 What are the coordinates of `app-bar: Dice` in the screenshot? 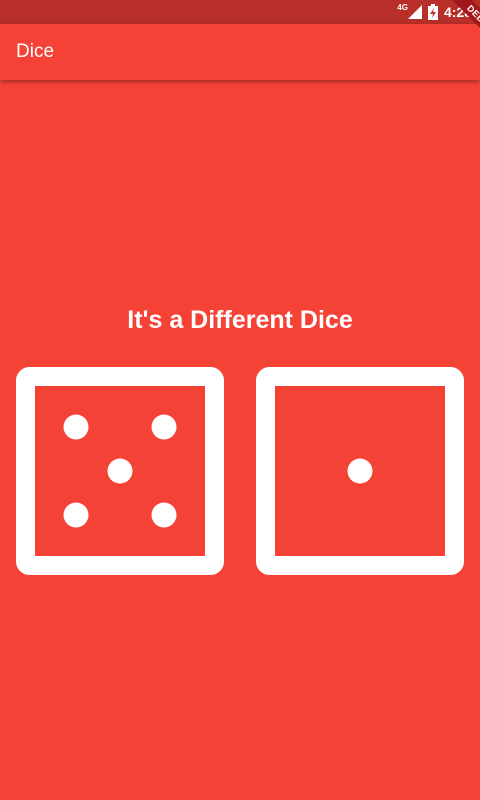 It's located at (240, 52).